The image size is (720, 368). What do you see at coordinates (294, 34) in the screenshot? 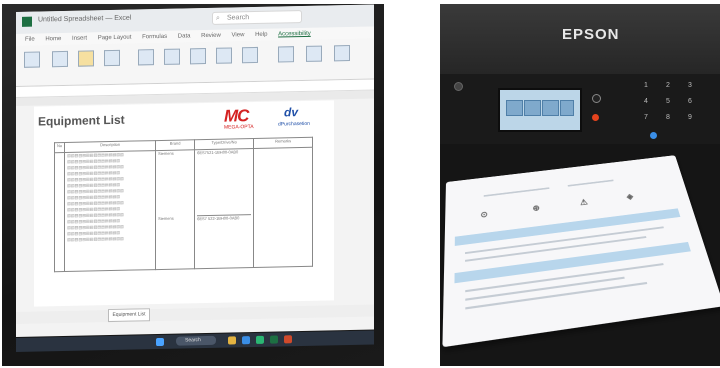
I see `menu-accessibility: Accessibility` at bounding box center [294, 34].